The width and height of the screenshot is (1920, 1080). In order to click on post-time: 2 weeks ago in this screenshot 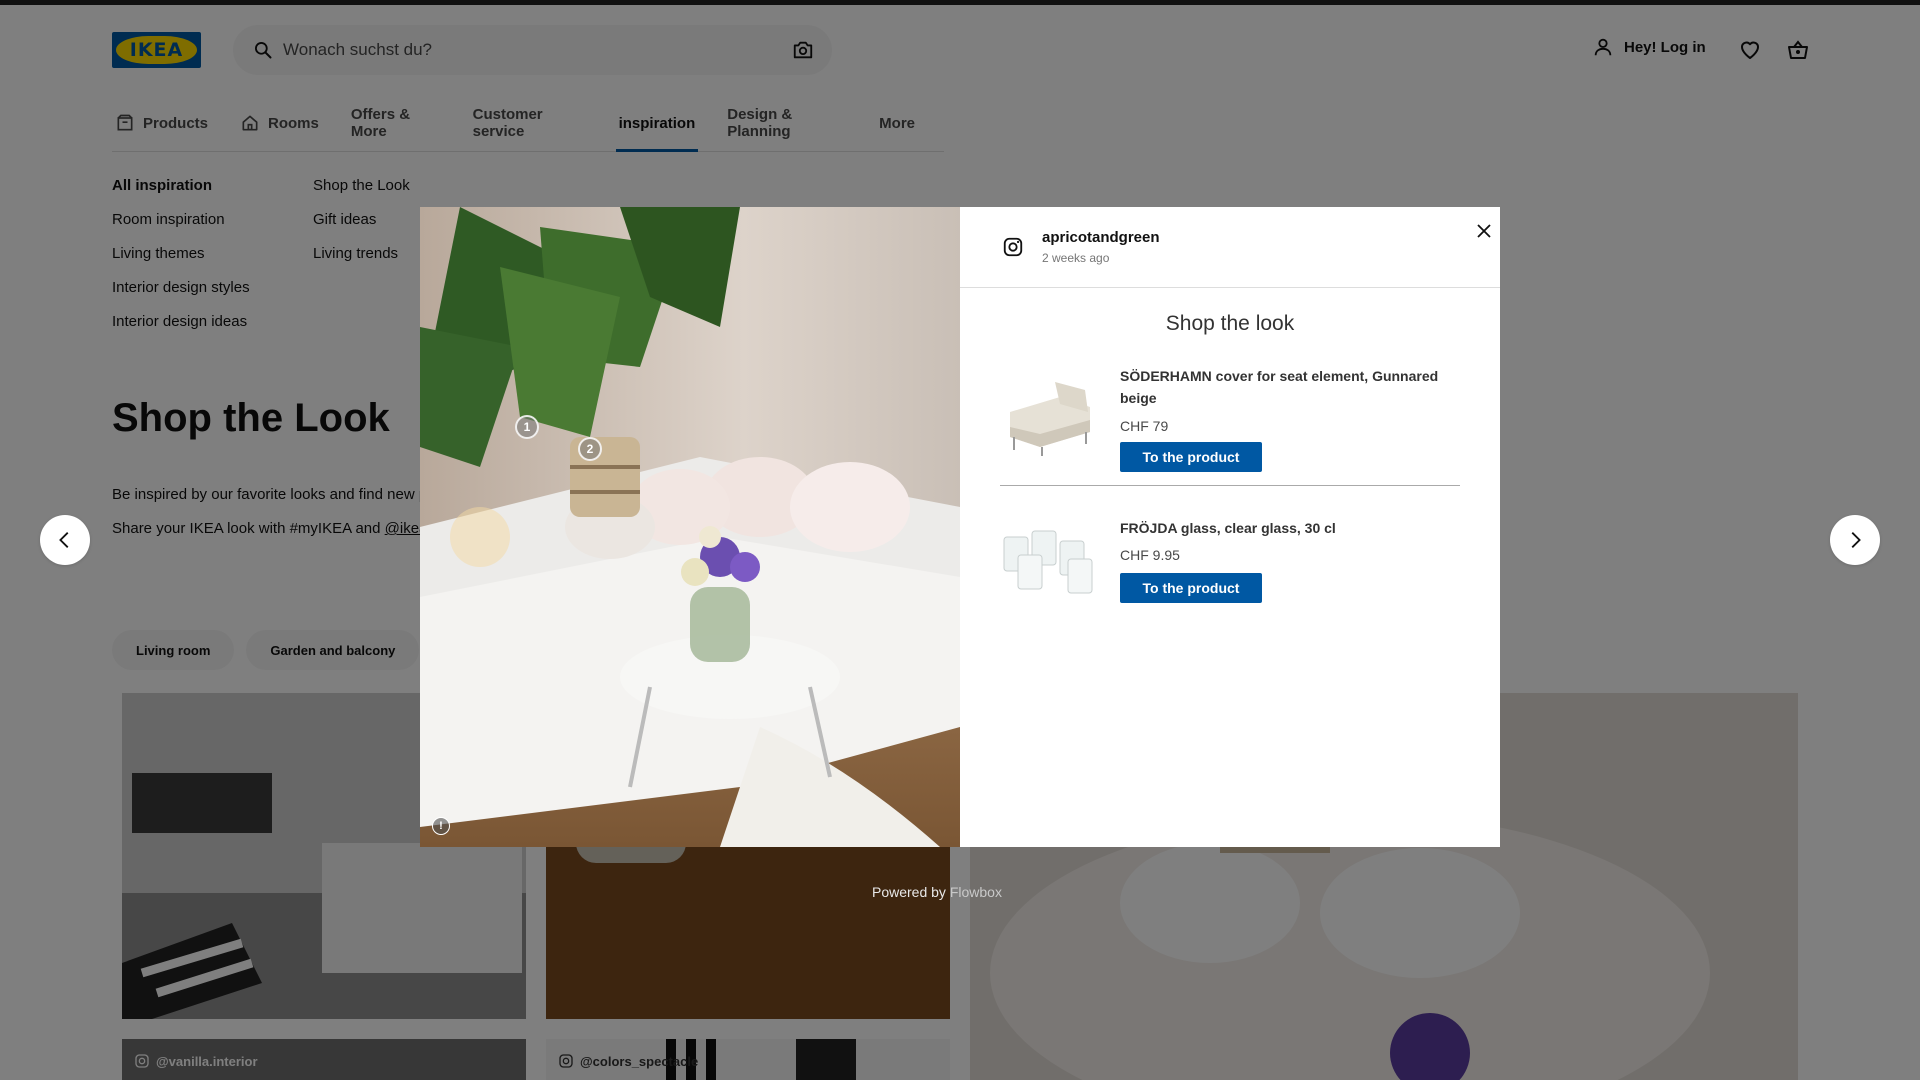, I will do `click(1076, 258)`.